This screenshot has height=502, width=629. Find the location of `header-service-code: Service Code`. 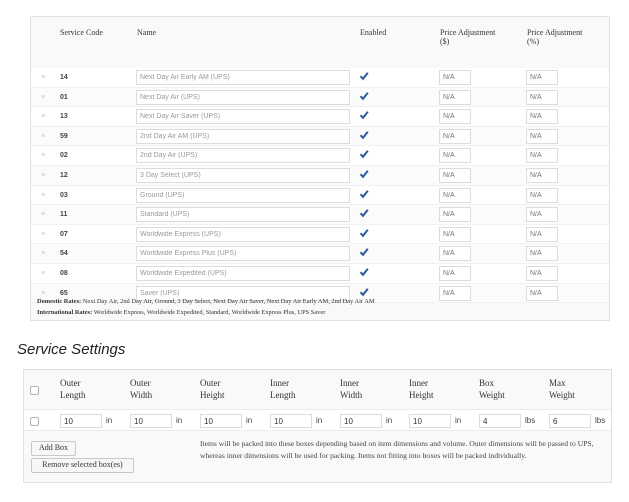

header-service-code: Service Code is located at coordinates (81, 32).